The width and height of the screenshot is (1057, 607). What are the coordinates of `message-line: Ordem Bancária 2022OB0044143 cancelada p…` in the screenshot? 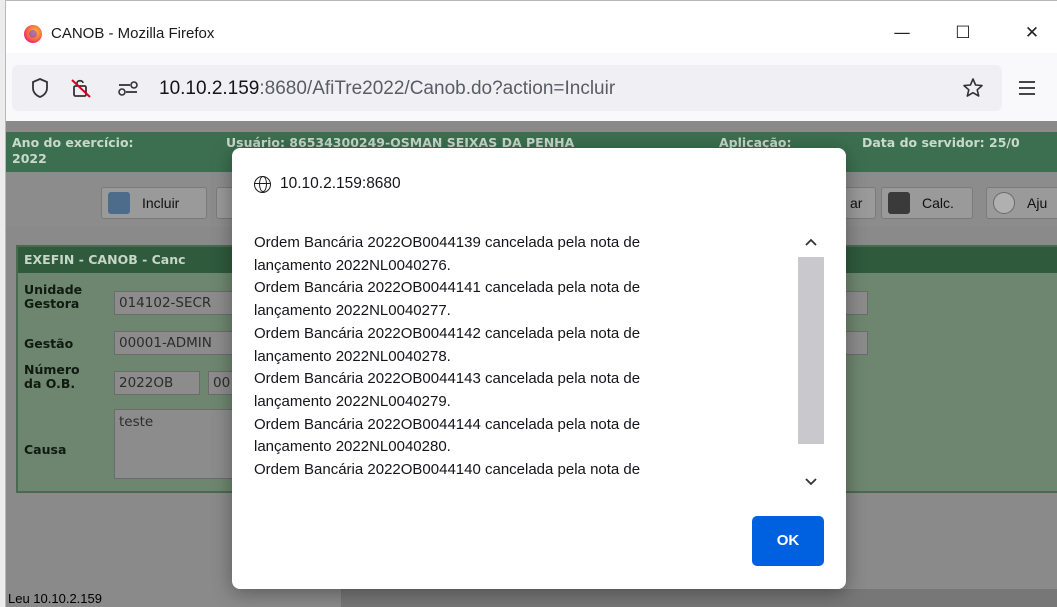 It's located at (447, 379).